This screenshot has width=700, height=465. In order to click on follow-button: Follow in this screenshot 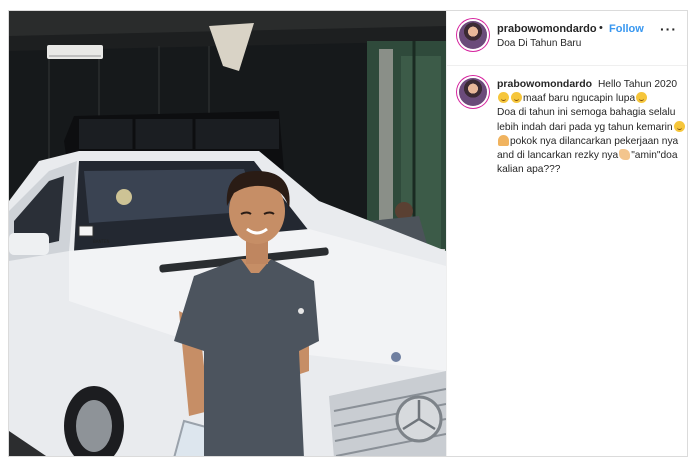, I will do `click(626, 29)`.